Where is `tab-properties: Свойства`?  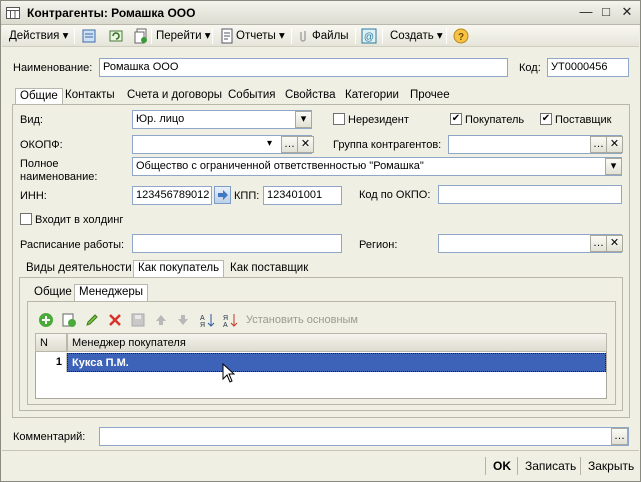 tab-properties: Свойства is located at coordinates (310, 96).